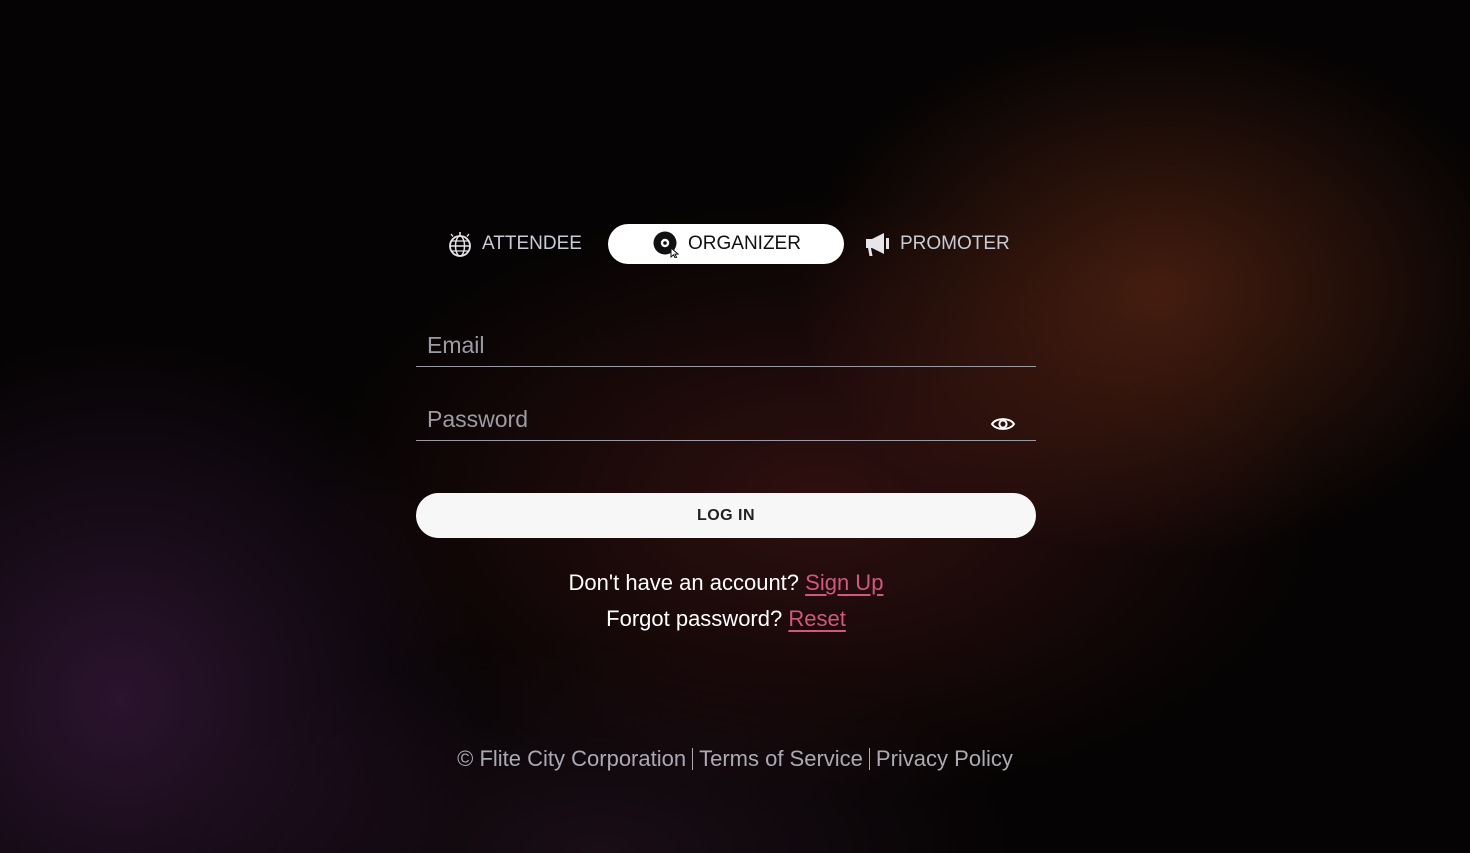 The image size is (1470, 853). Describe the element at coordinates (666, 244) in the screenshot. I see `vinyl-record-icon` at that location.